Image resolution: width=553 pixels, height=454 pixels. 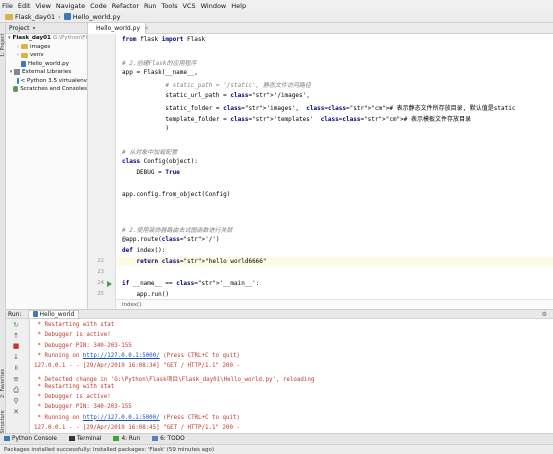 What do you see at coordinates (176, 195) in the screenshot?
I see `code-line: app.config.from_object(Config)` at bounding box center [176, 195].